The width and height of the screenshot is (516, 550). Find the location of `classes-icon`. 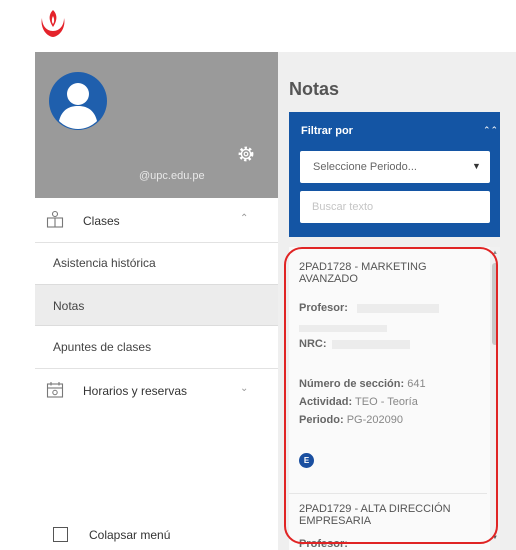

classes-icon is located at coordinates (55, 219).